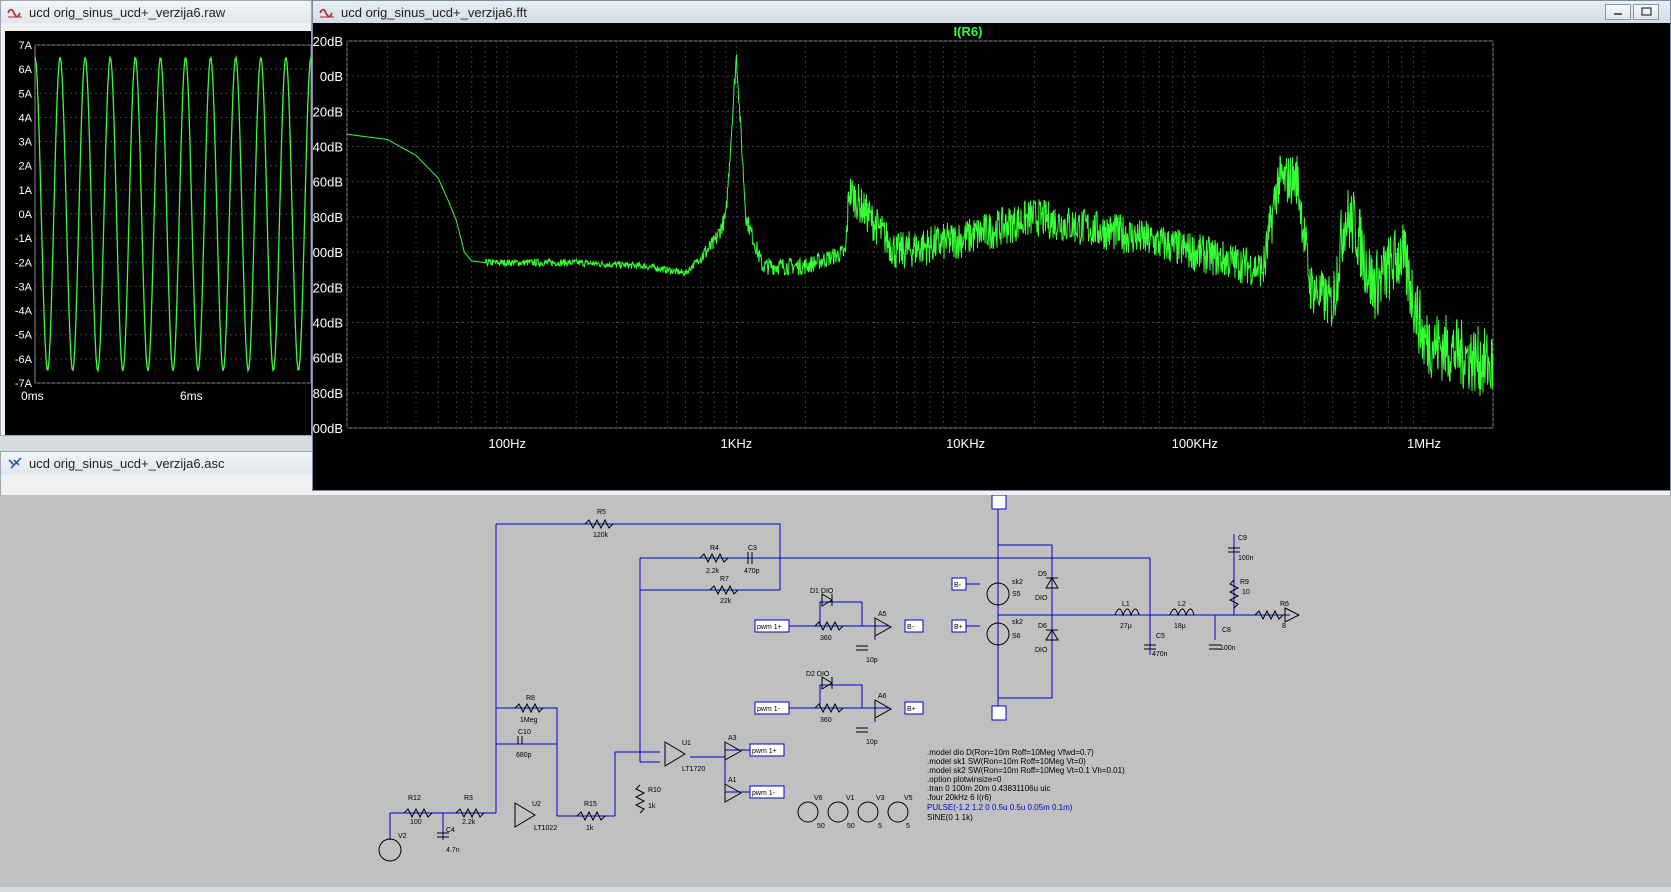 This screenshot has width=1671, height=892. Describe the element at coordinates (726, 601) in the screenshot. I see `svg-text: 22k` at that location.